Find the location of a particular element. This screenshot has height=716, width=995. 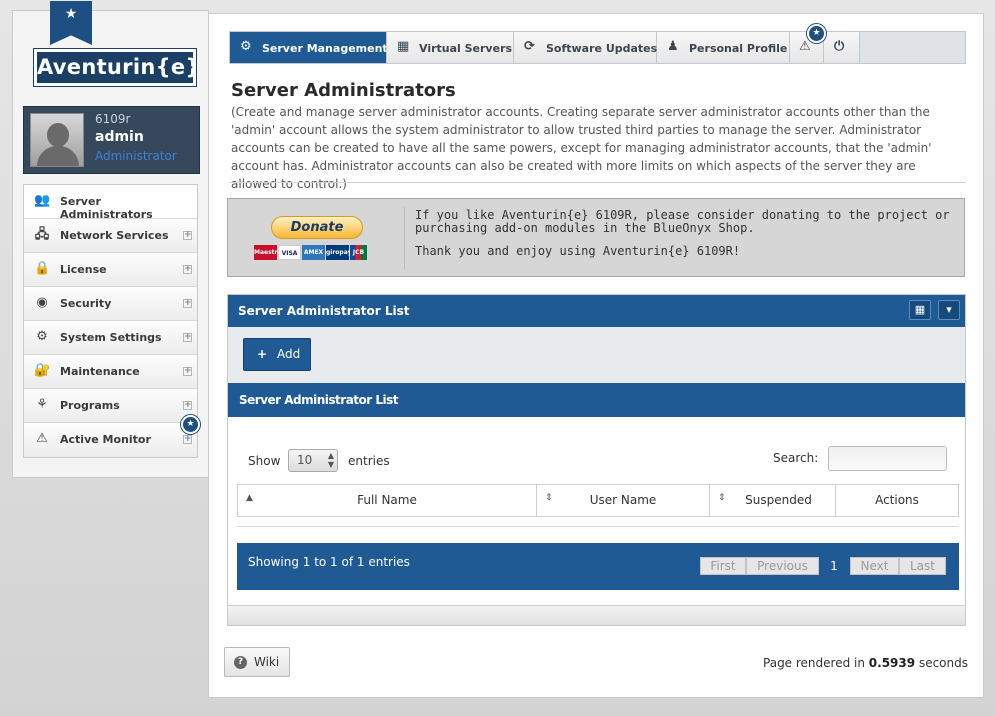

sidebar-item-programs: ⚘ Programs + is located at coordinates (110, 406).